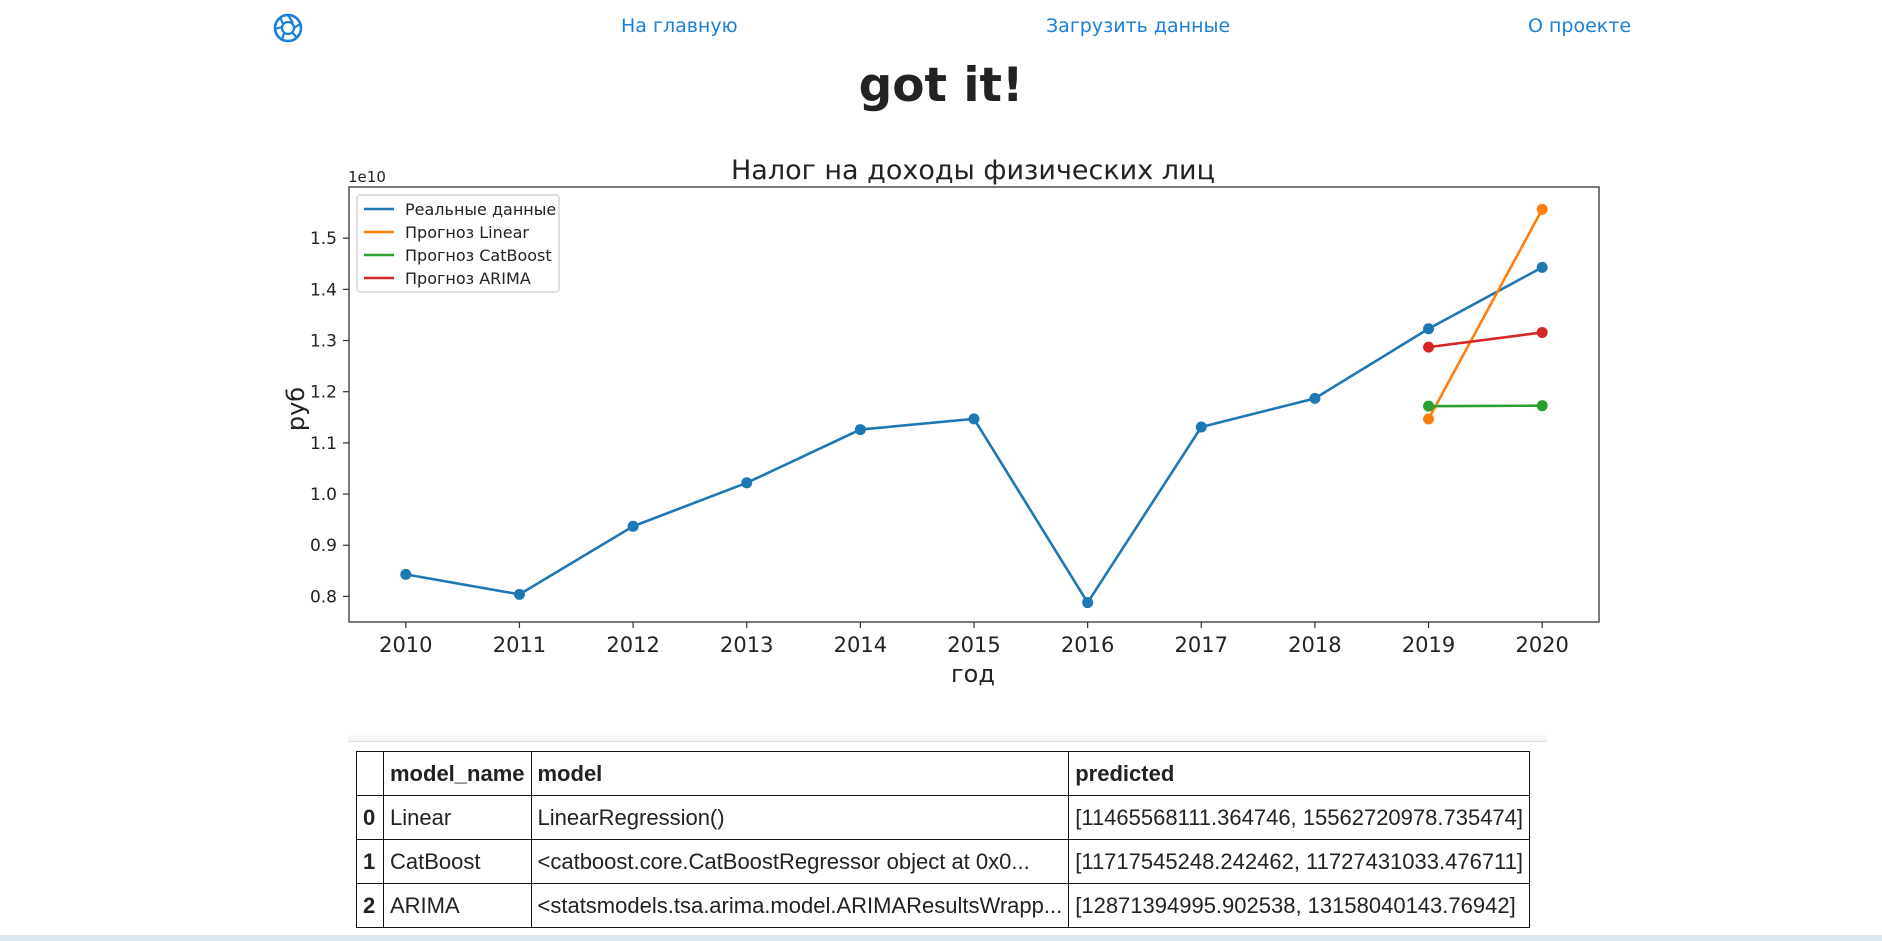 Image resolution: width=1882 pixels, height=941 pixels. I want to click on x-tick-label: 2015, so click(973, 645).